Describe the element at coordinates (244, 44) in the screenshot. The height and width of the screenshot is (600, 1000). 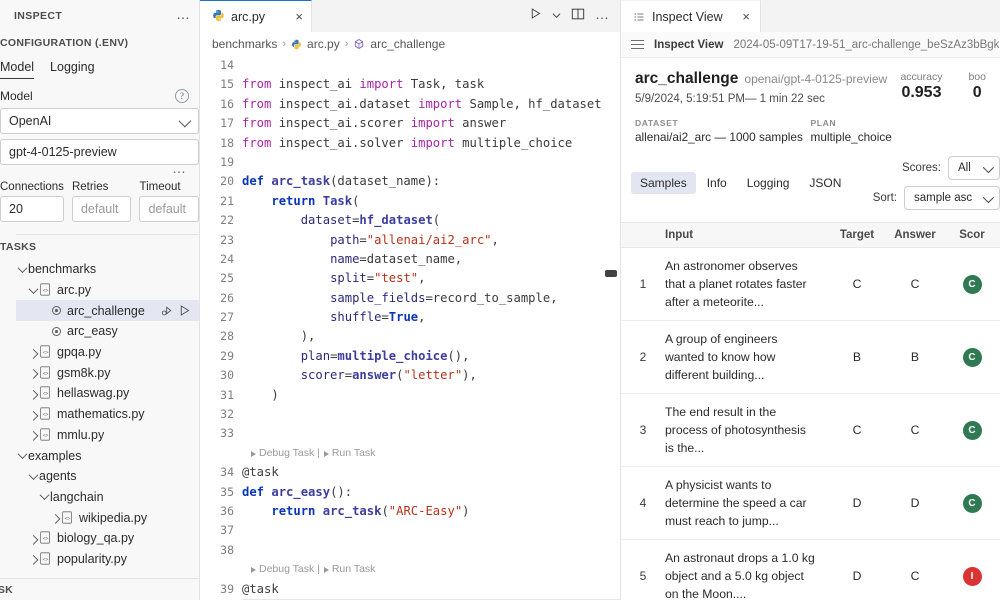
I see `breadcrumb-item-benchmarks: benchmarks` at that location.